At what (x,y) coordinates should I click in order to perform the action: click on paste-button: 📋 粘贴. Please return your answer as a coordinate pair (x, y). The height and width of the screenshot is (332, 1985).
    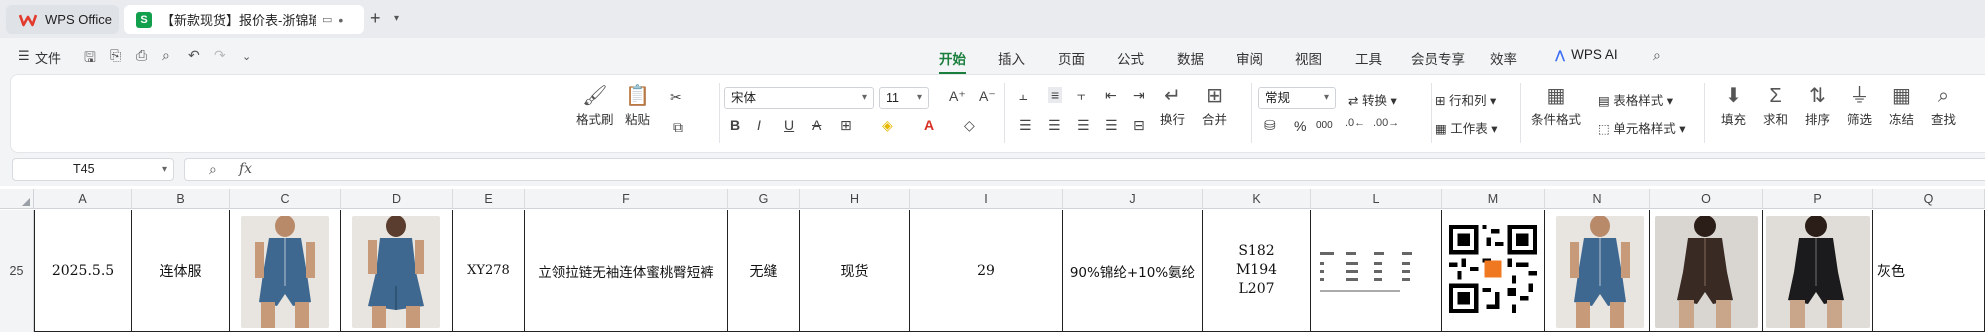
    Looking at the image, I should click on (637, 105).